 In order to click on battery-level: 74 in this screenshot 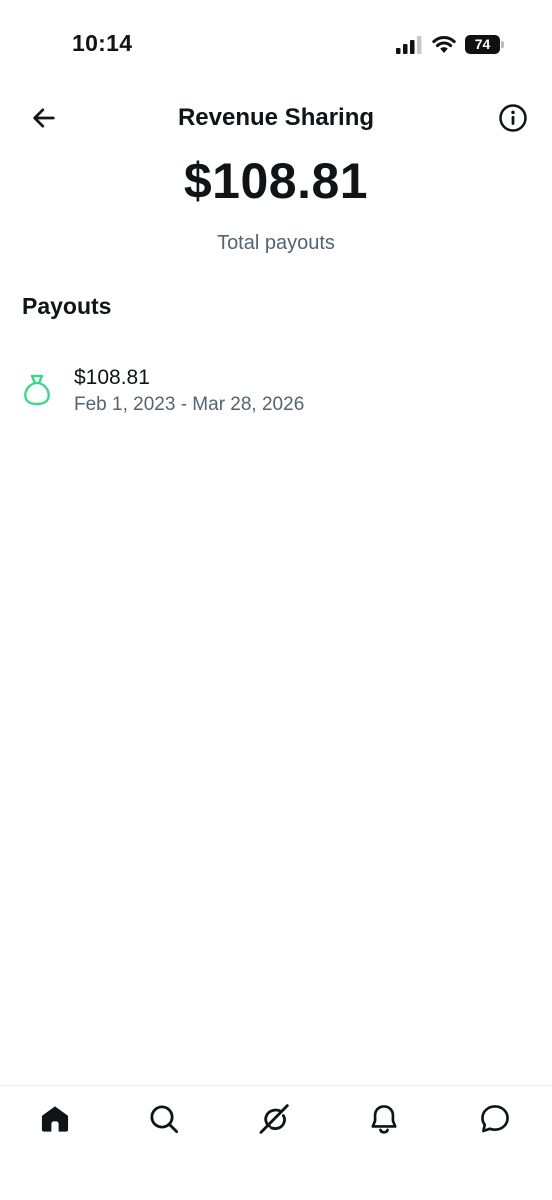, I will do `click(482, 44)`.